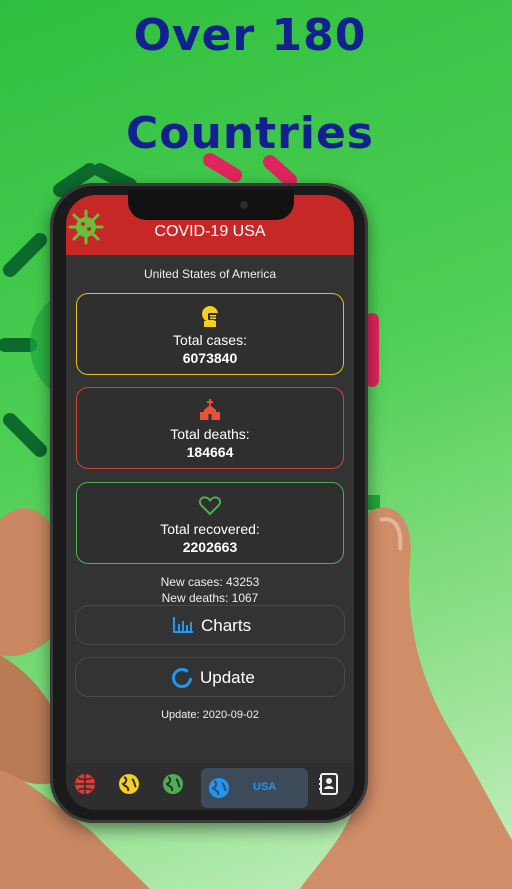 The image size is (512, 889). I want to click on new-cases-text: New cases: 43253, so click(210, 582).